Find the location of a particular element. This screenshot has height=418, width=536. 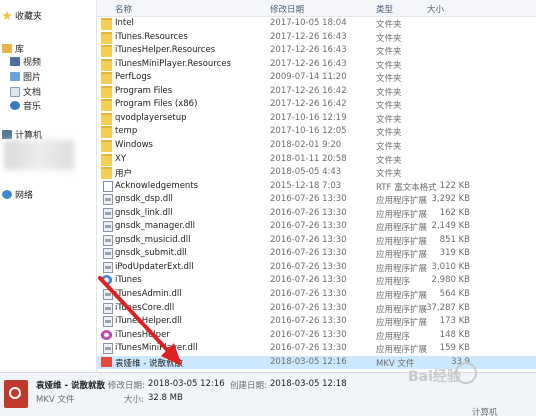

nav-videos: 视频 is located at coordinates (25, 61).